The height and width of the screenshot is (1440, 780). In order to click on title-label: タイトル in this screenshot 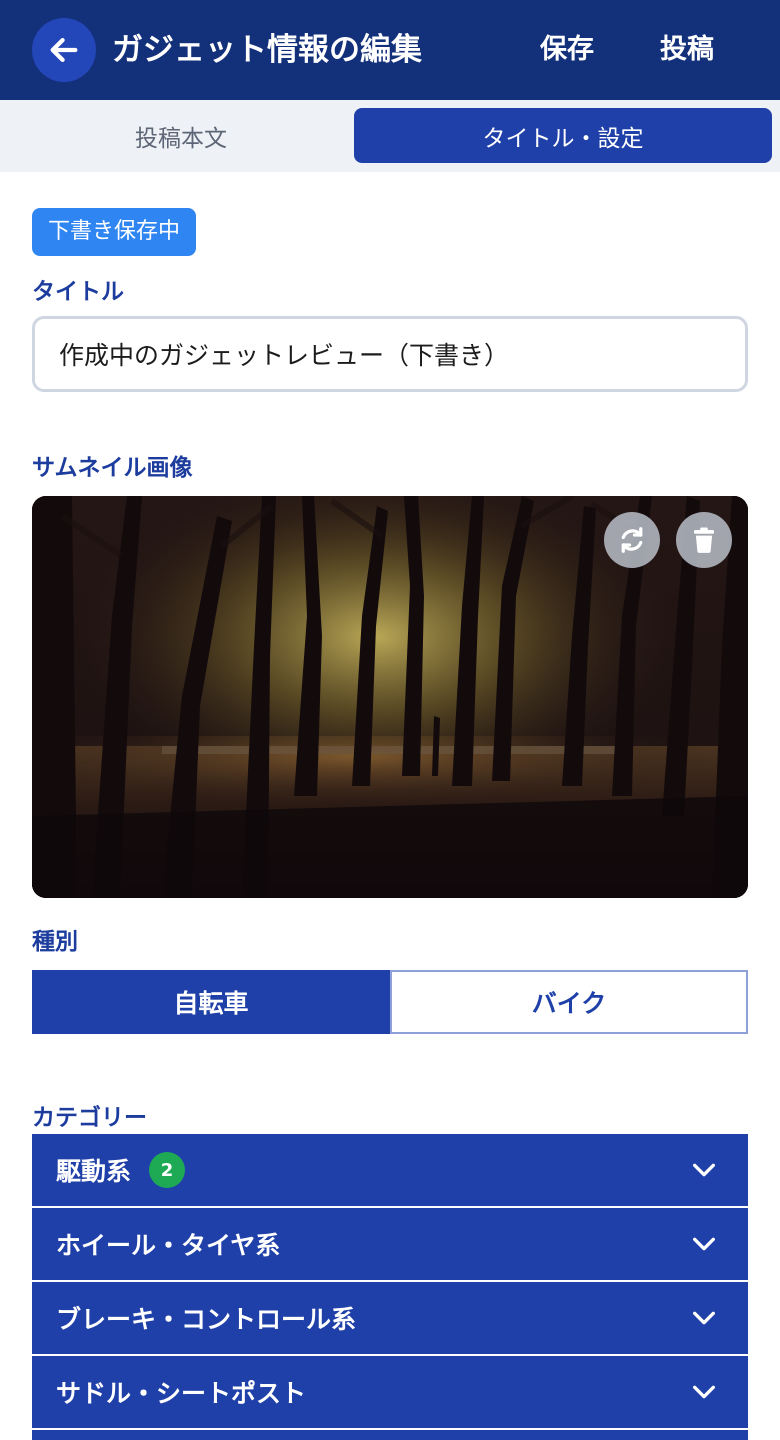, I will do `click(78, 292)`.